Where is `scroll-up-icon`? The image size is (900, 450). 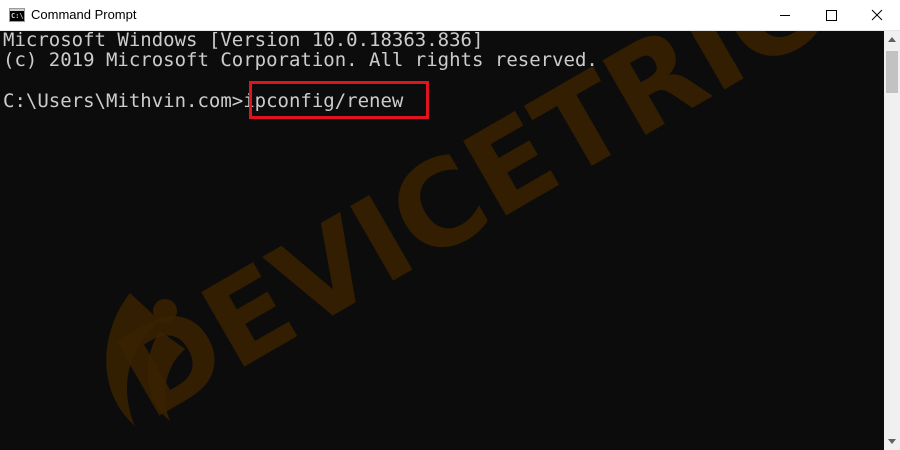
scroll-up-icon is located at coordinates (892, 39).